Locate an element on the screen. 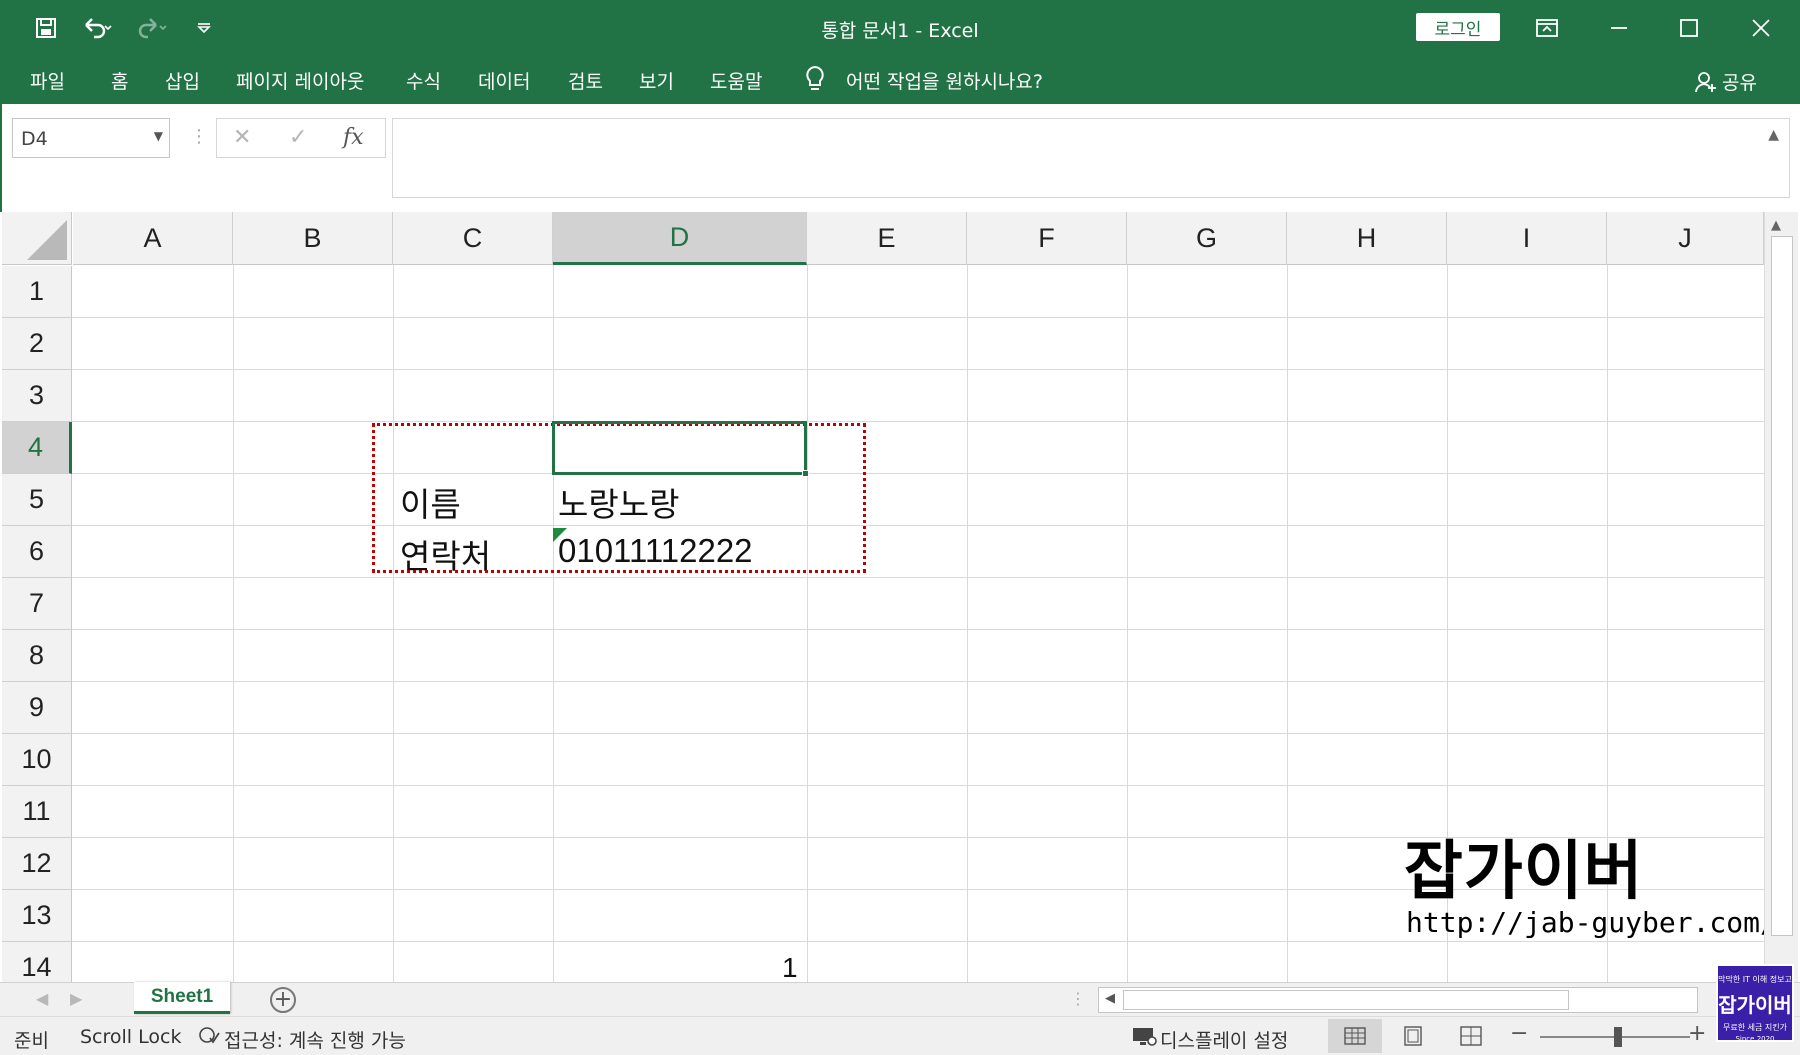 The height and width of the screenshot is (1055, 1800). select-all-triangle-icon is located at coordinates (47, 240).